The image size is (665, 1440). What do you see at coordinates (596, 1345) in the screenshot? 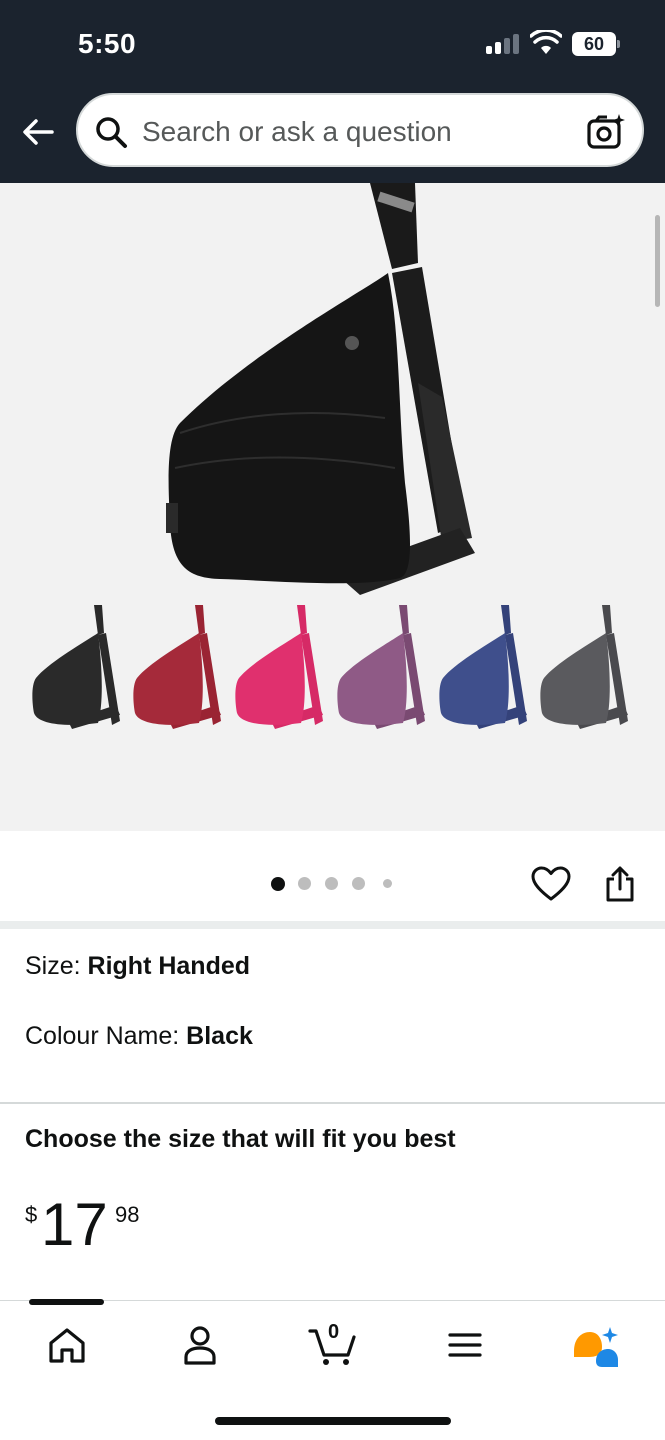
I see `rufus-assistant-icon` at bounding box center [596, 1345].